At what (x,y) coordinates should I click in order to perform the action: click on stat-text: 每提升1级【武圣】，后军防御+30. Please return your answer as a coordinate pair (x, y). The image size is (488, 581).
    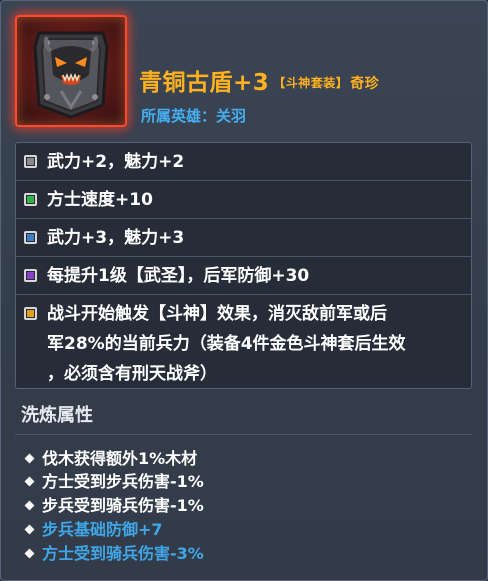
    Looking at the image, I should click on (178, 276).